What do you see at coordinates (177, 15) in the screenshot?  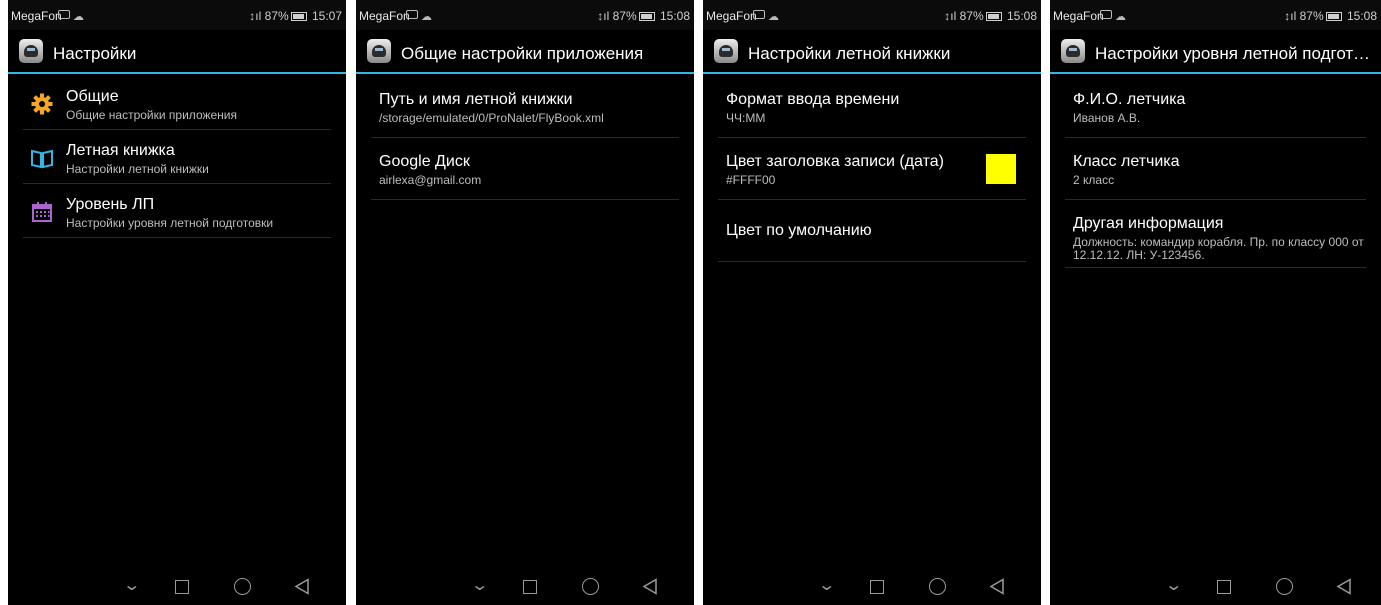 I see `status-bar: MegaFon ☁ ↕ıl 87% 15:07` at bounding box center [177, 15].